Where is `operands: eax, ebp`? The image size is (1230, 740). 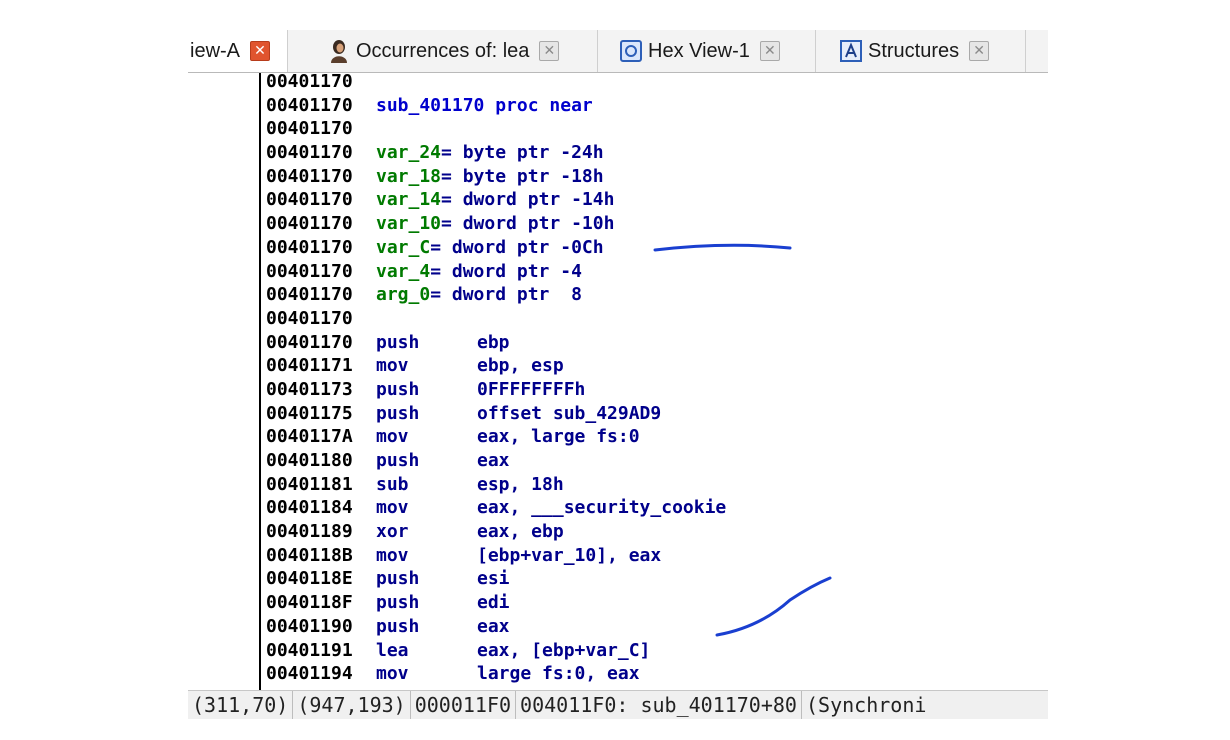
operands: eax, ebp is located at coordinates (520, 531).